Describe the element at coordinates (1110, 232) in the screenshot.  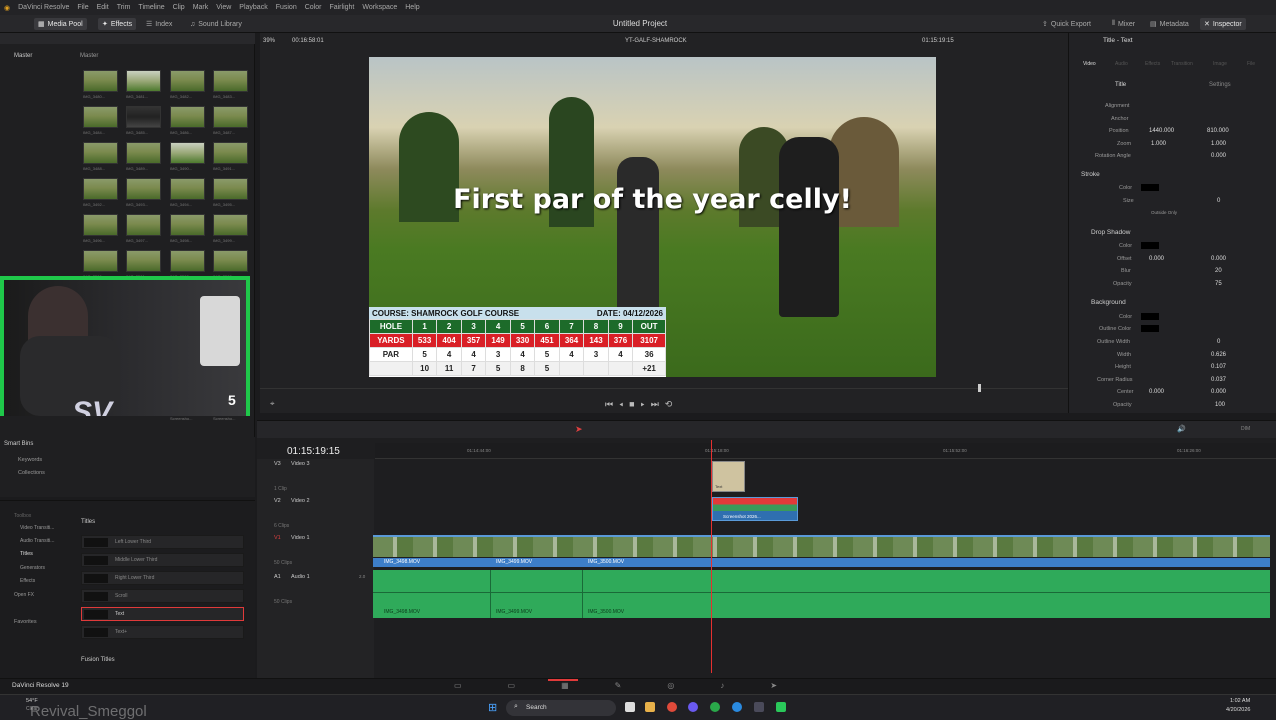
I see `section-drop-shadow: Drop Shadow` at that location.